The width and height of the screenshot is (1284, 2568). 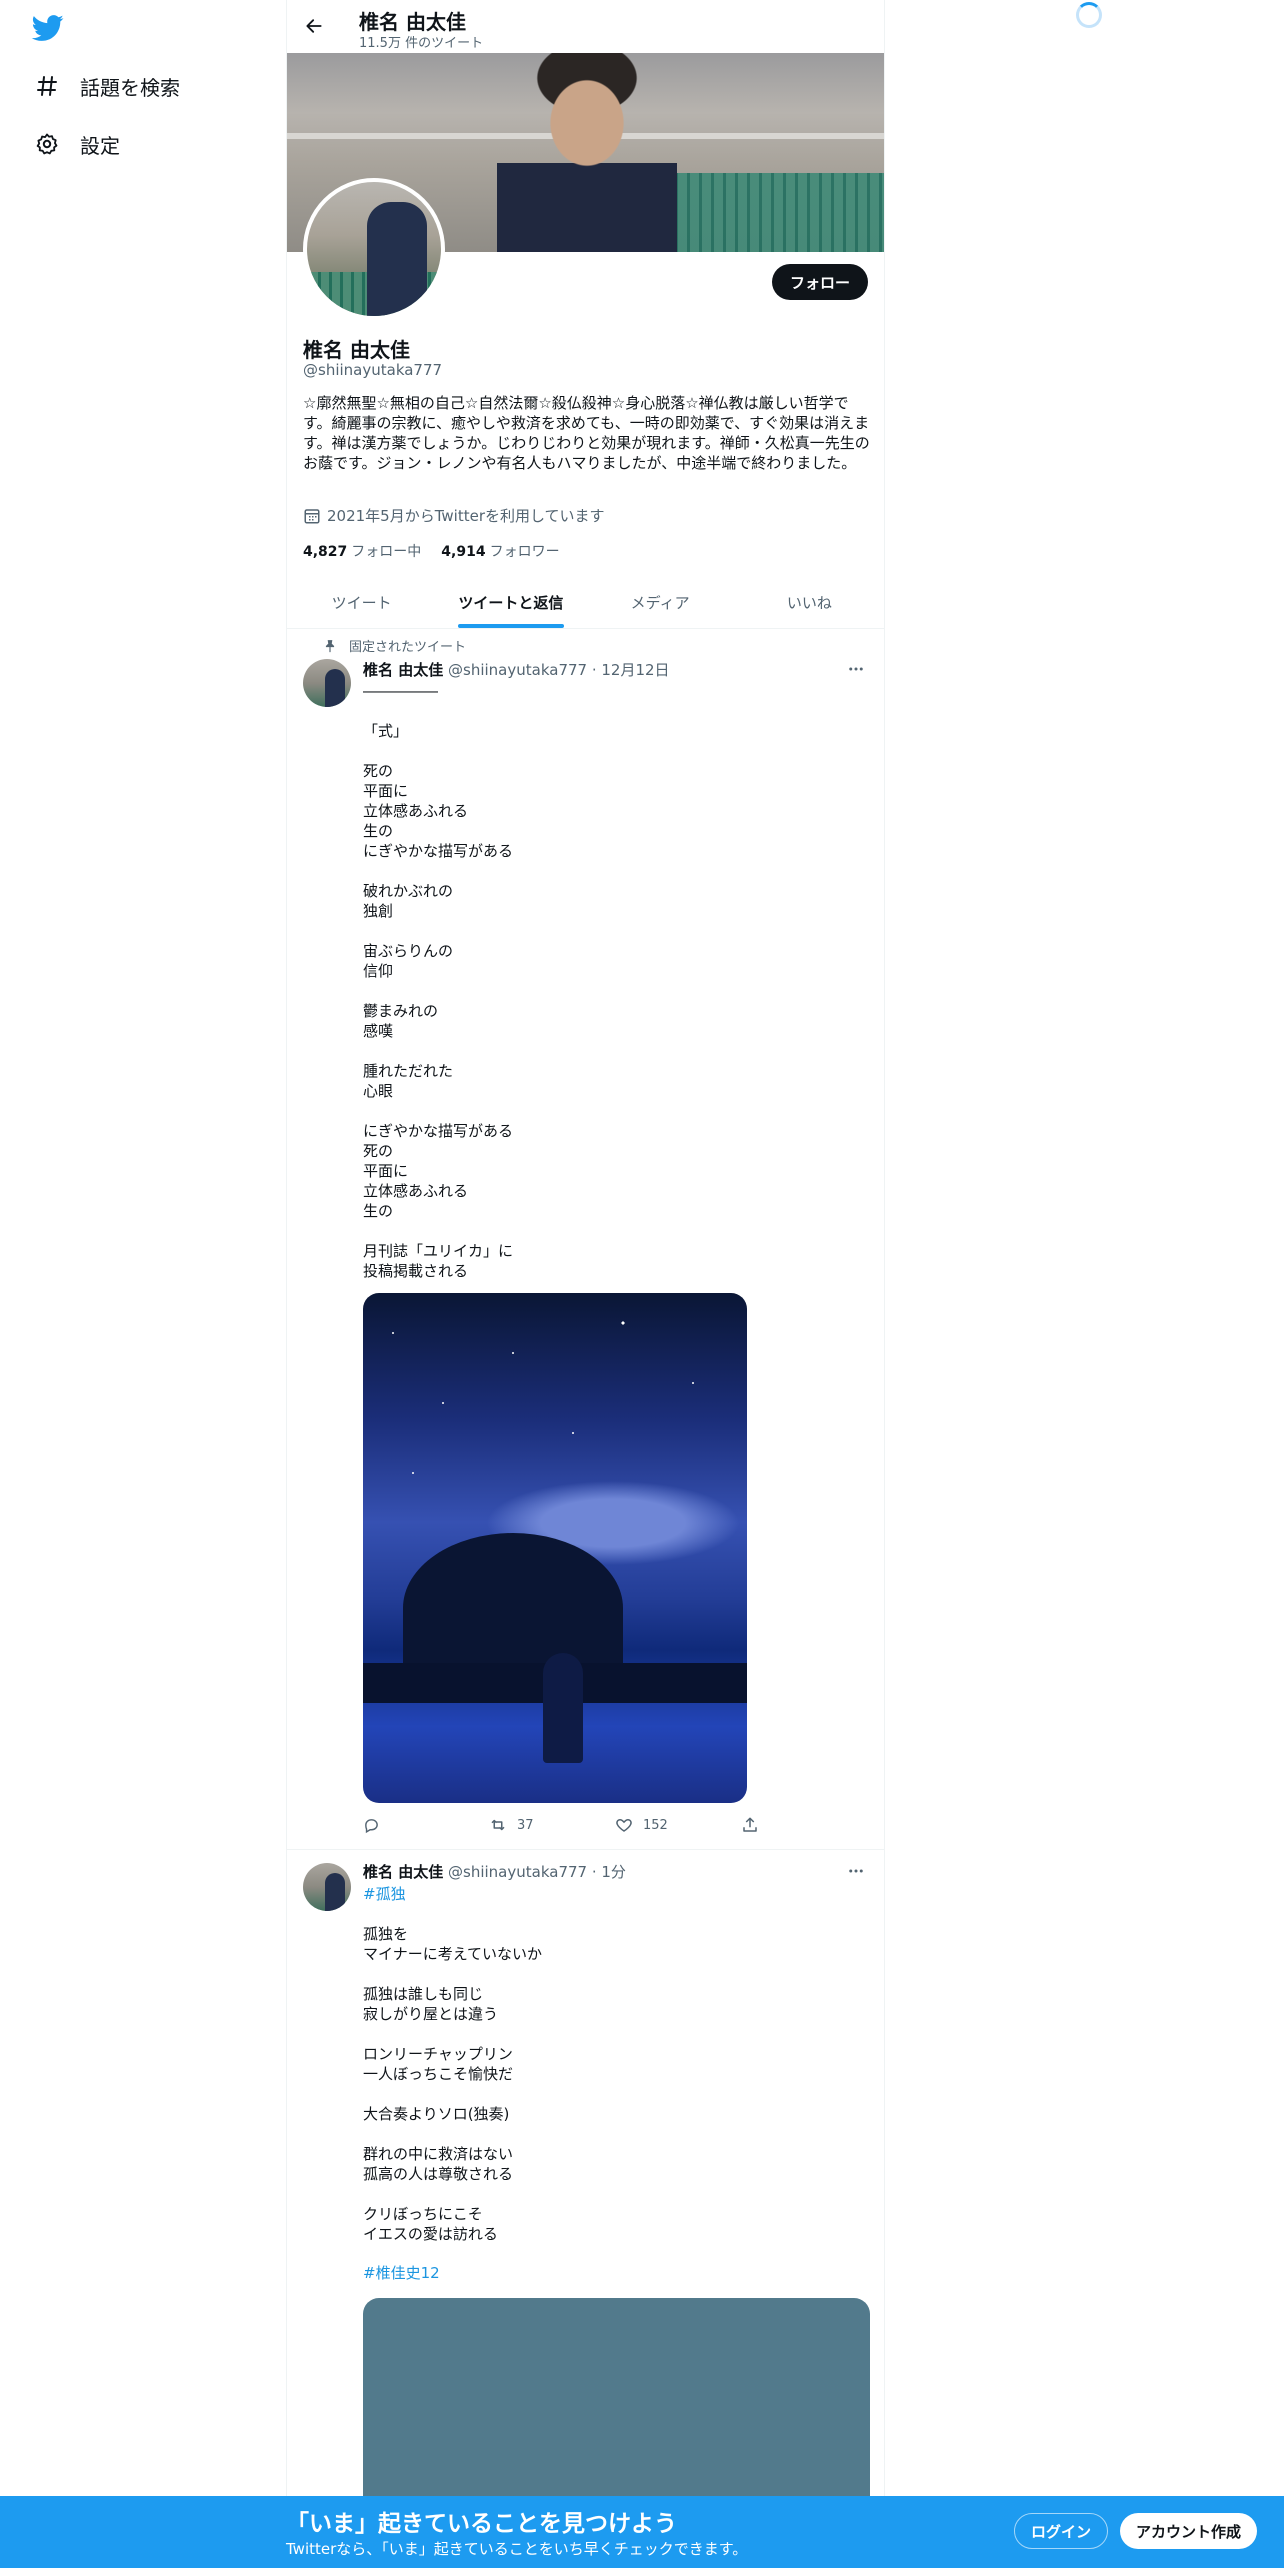 What do you see at coordinates (517, 2549) in the screenshot?
I see `signup-prompt-subtitle: Twitterなら、「いま」起きていることをいち早くチェックできます。` at bounding box center [517, 2549].